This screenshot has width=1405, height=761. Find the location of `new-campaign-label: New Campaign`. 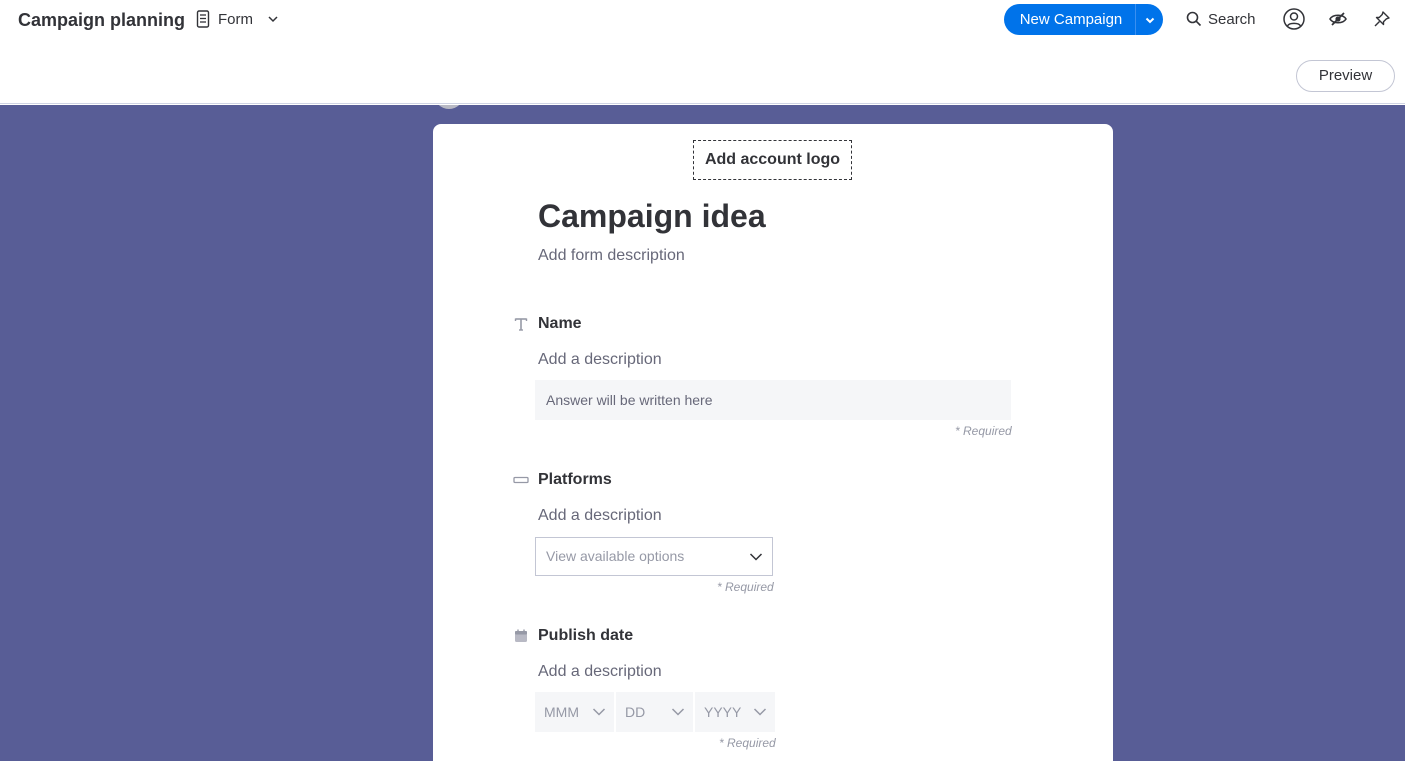

new-campaign-label: New Campaign is located at coordinates (1071, 19).